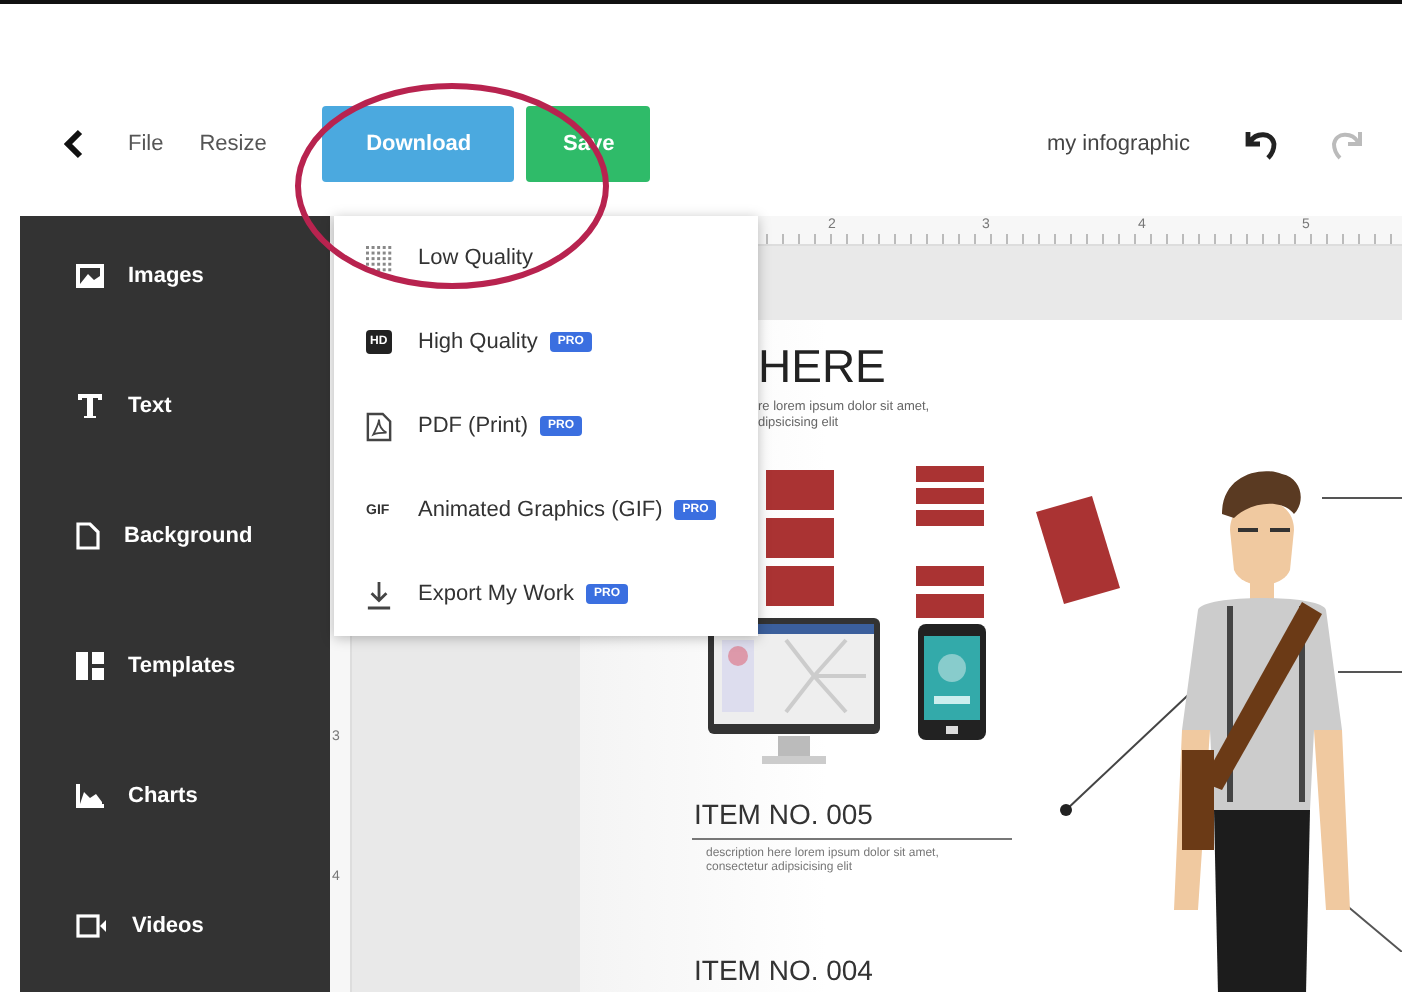 The width and height of the screenshot is (1402, 992). What do you see at coordinates (478, 342) in the screenshot?
I see `menu-item-label: High Quality` at bounding box center [478, 342].